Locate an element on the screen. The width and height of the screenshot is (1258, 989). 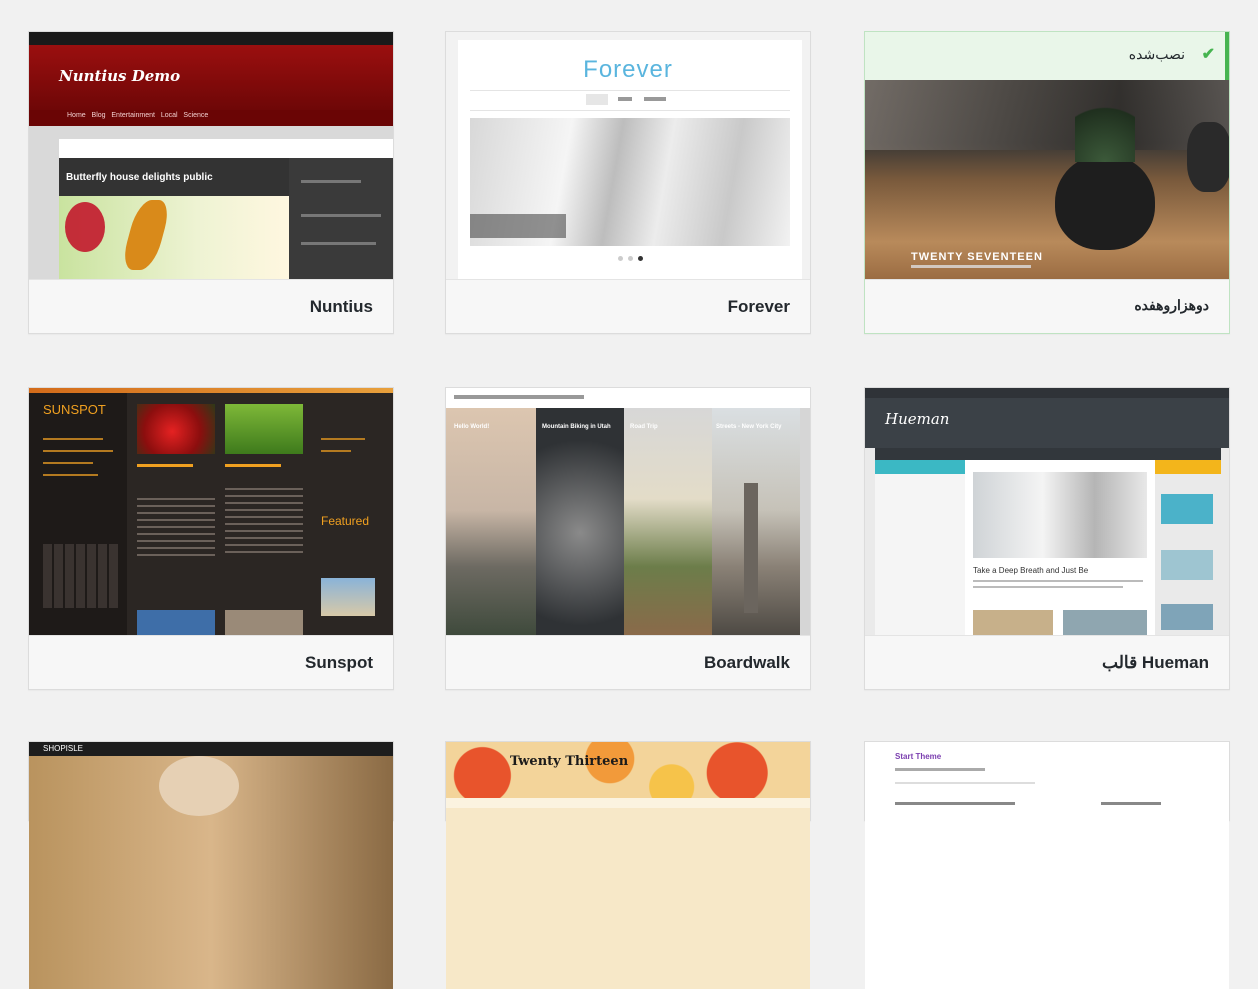
theme-card-twentythirteen: Twenty Thirteen is located at coordinates (628, 865).